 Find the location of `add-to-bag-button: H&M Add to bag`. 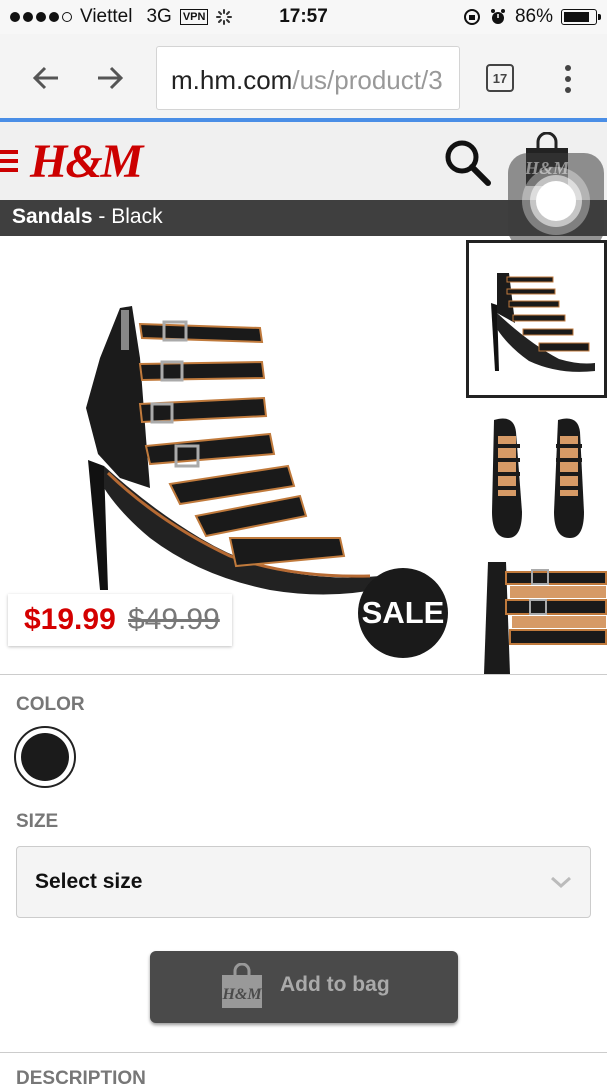

add-to-bag-button: H&M Add to bag is located at coordinates (304, 987).